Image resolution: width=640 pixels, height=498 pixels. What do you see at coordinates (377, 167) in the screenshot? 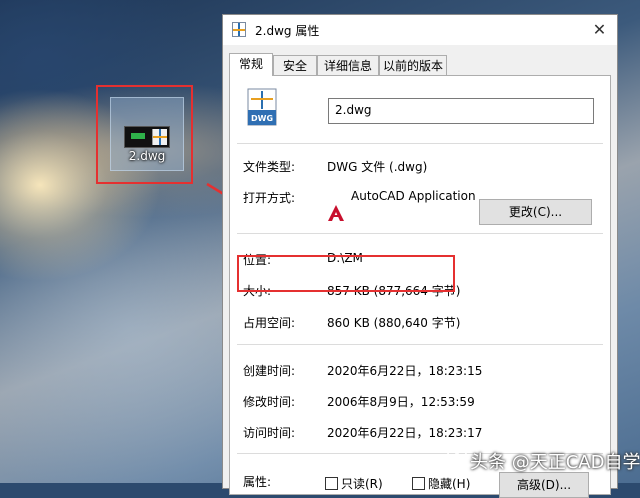
I see `file-type-value: DWG 文件 (.dwg)` at bounding box center [377, 167].